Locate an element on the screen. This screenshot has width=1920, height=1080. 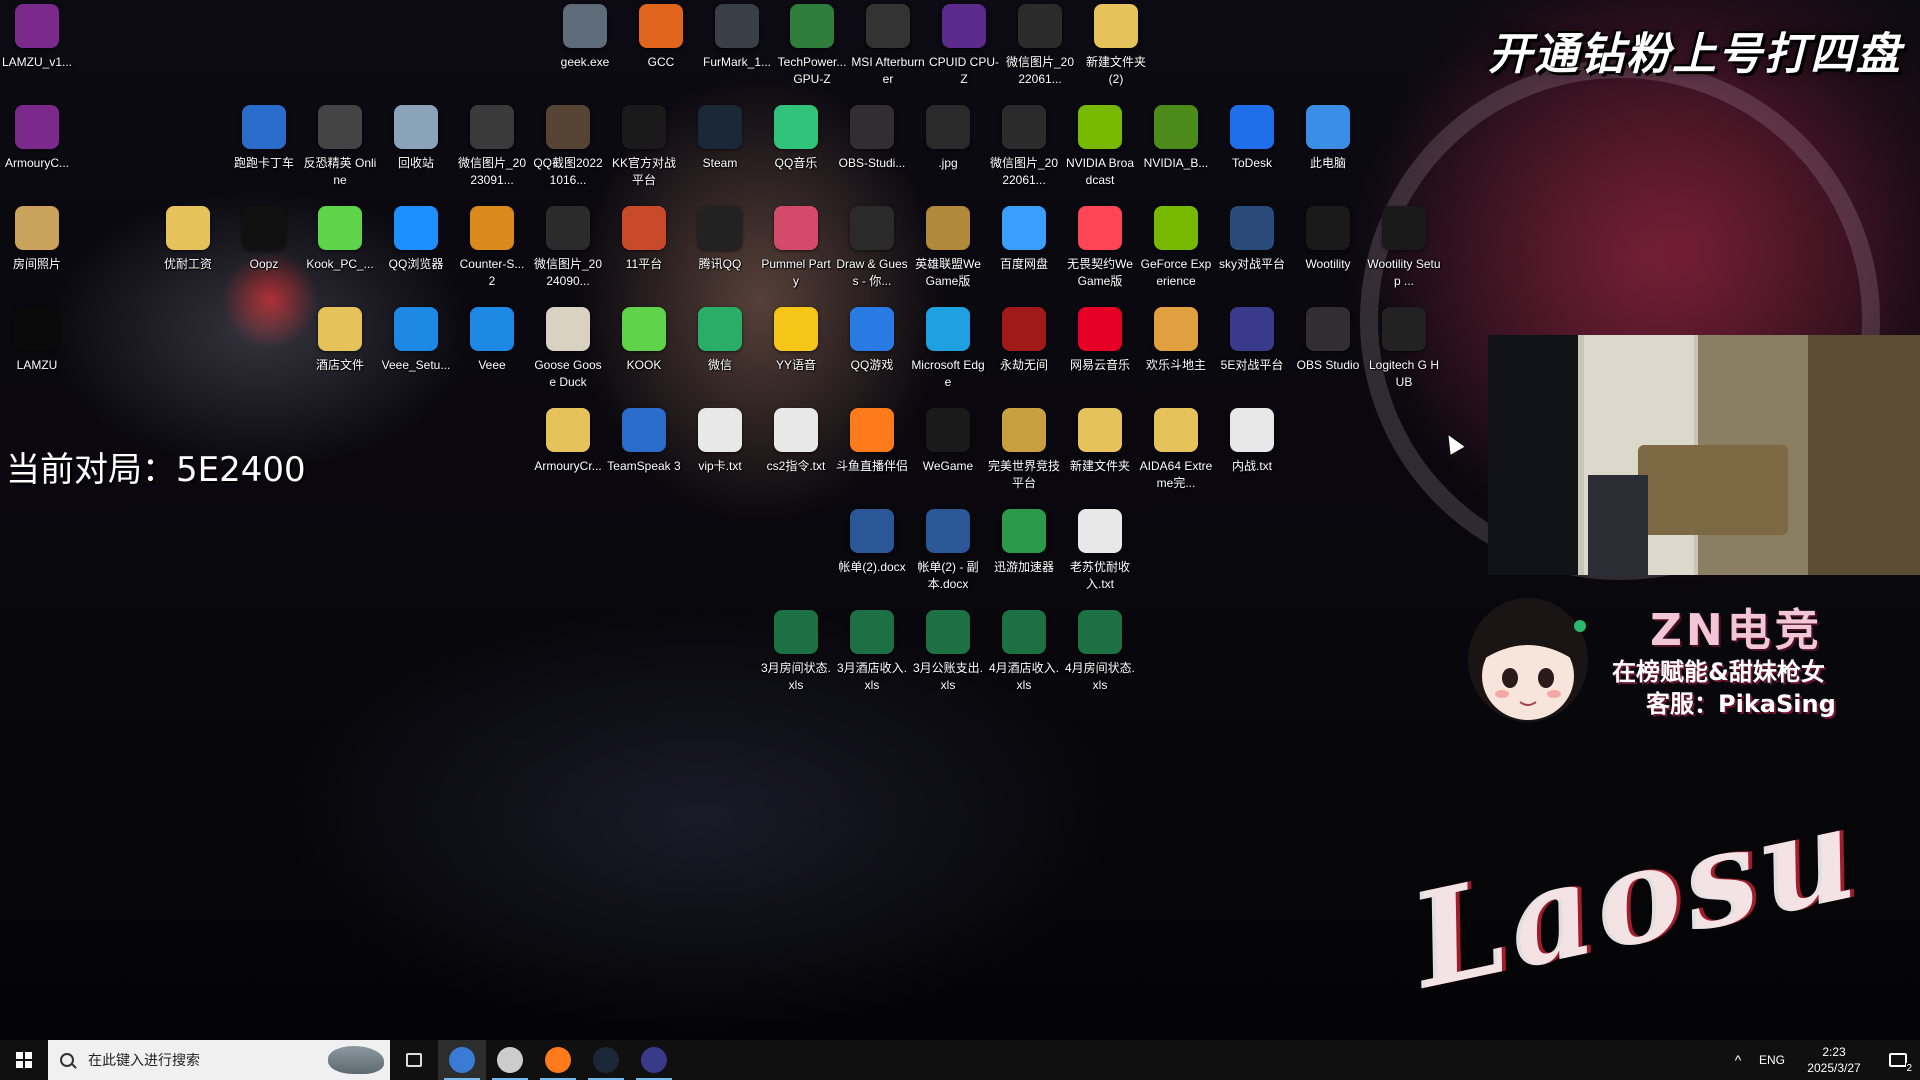
desktop-icon: Microsoft Edge is located at coordinates (948, 347).